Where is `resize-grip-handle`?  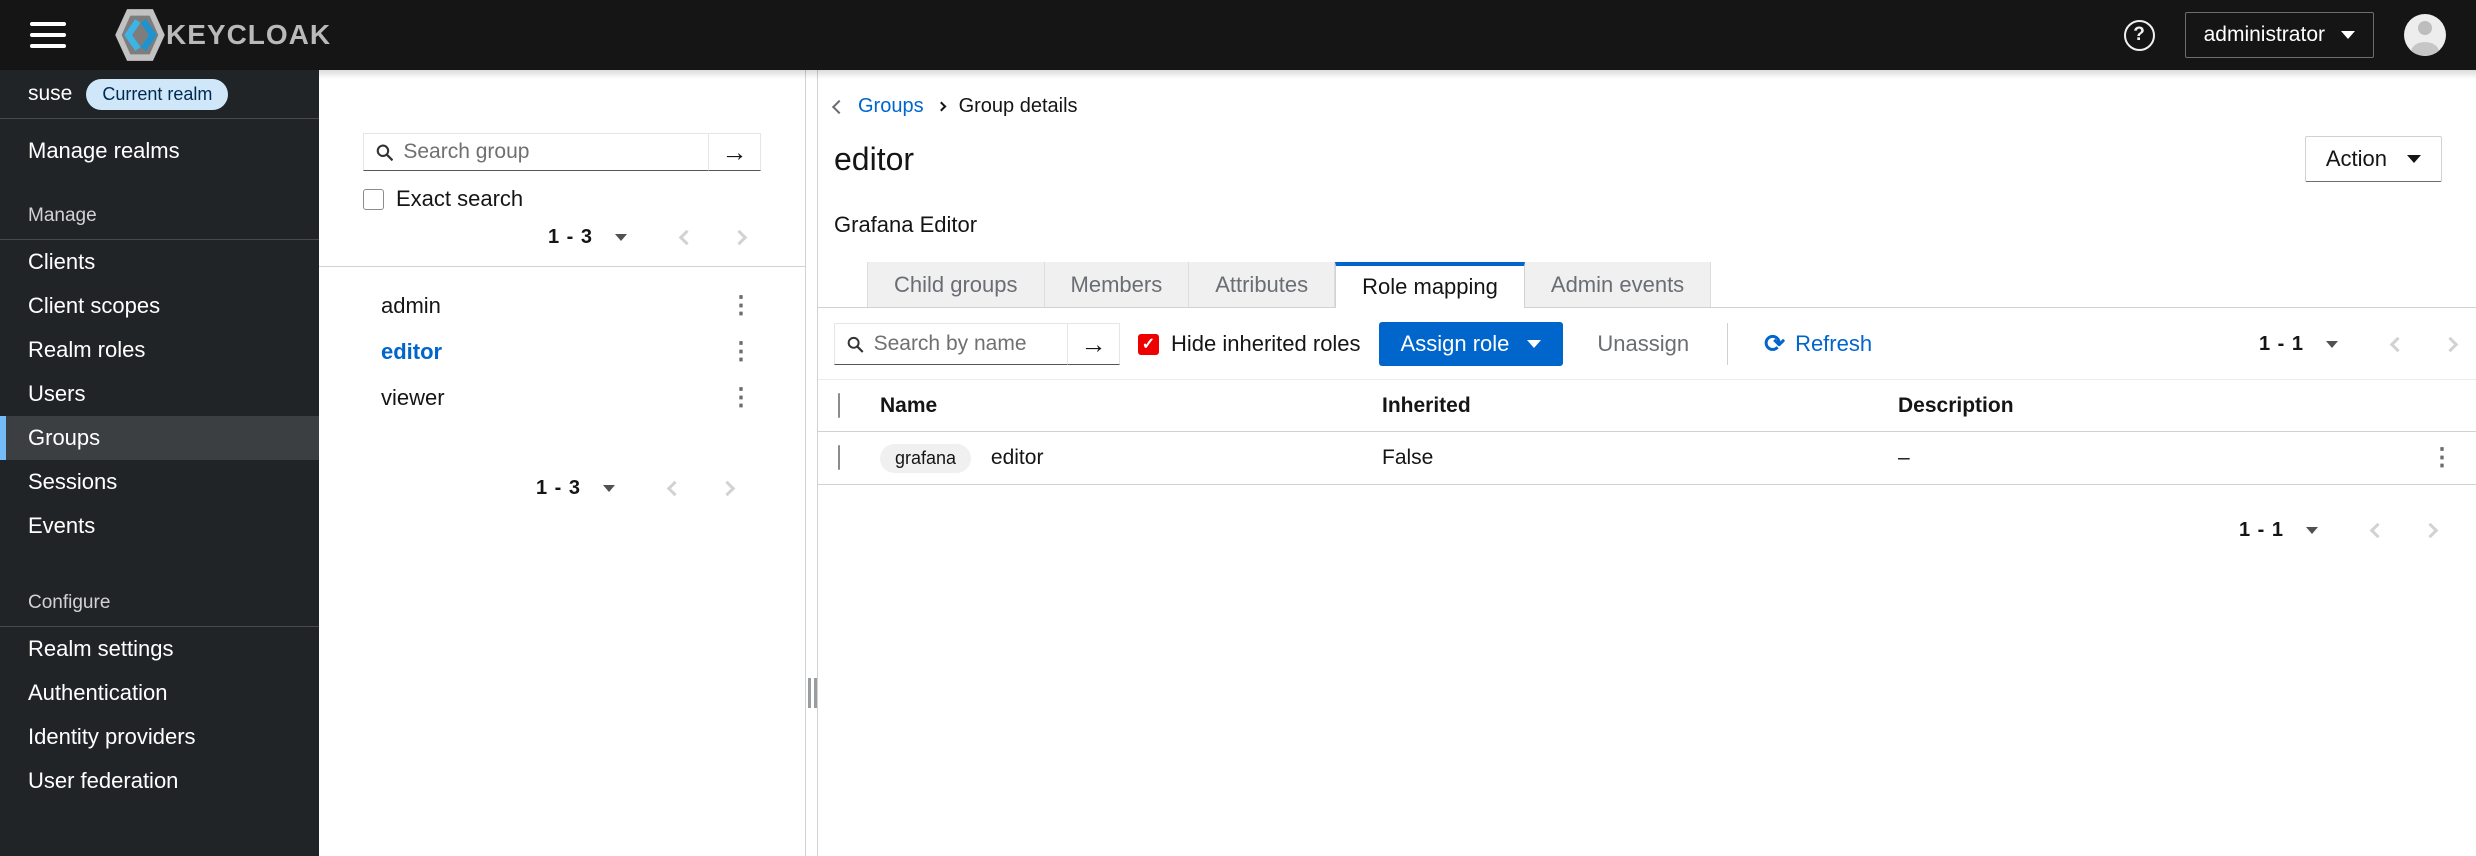
resize-grip-handle is located at coordinates (812, 693).